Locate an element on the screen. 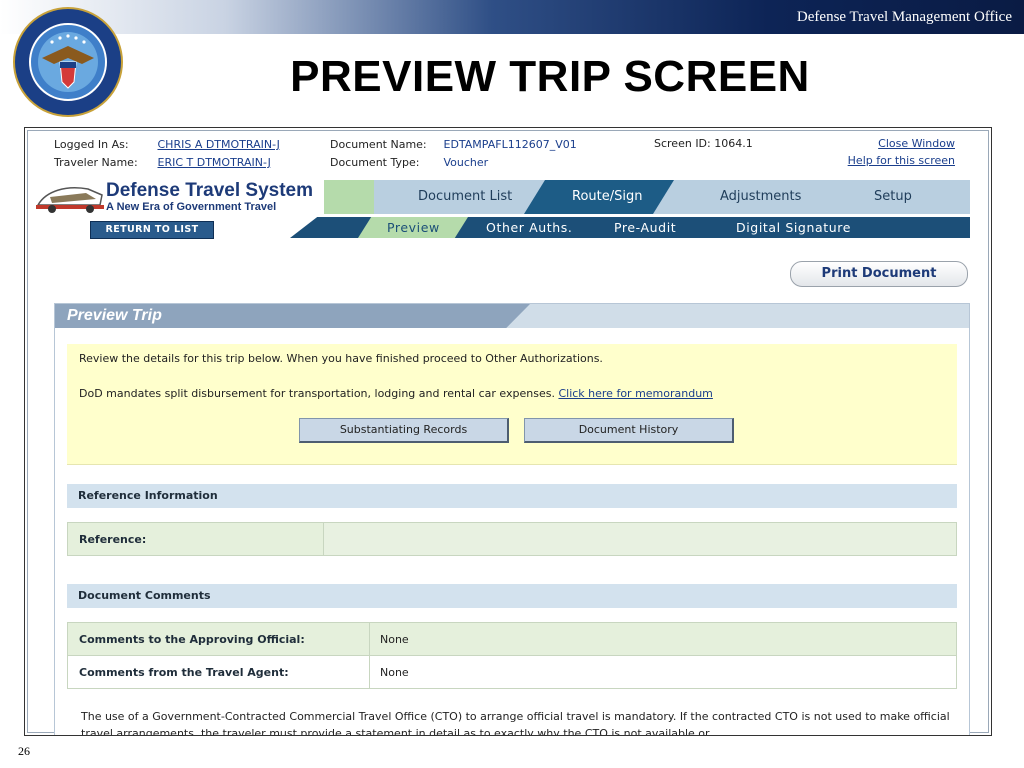 The width and height of the screenshot is (1024, 768). organization-name: Defense Travel Management Office is located at coordinates (904, 17).